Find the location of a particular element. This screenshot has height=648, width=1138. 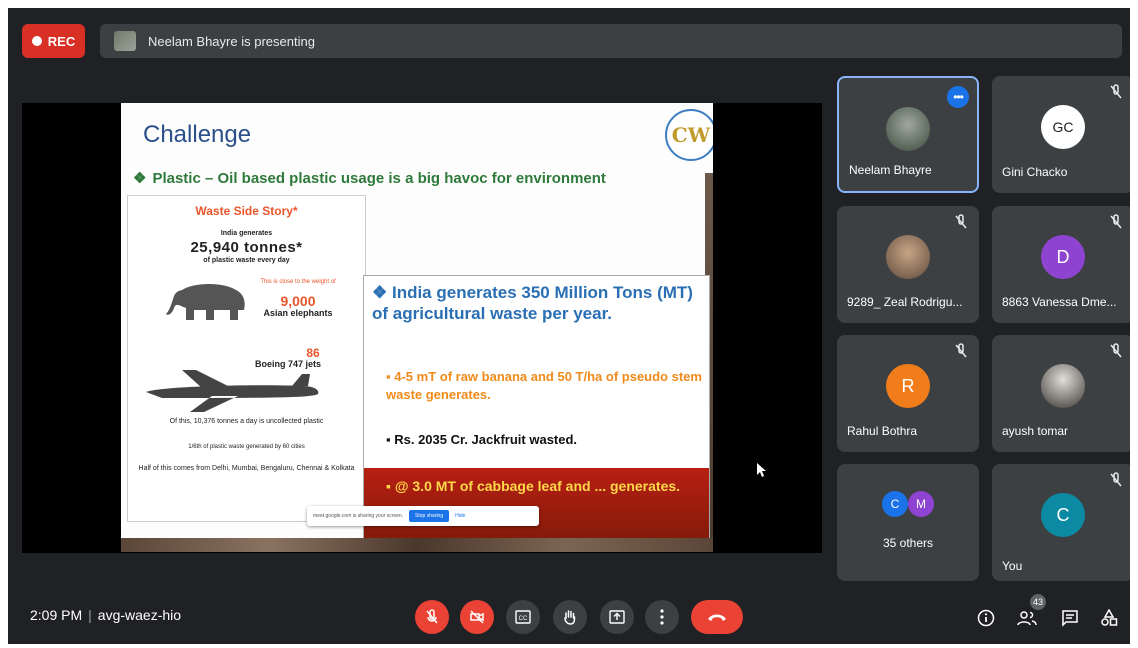

people-button is located at coordinates (1027, 618).